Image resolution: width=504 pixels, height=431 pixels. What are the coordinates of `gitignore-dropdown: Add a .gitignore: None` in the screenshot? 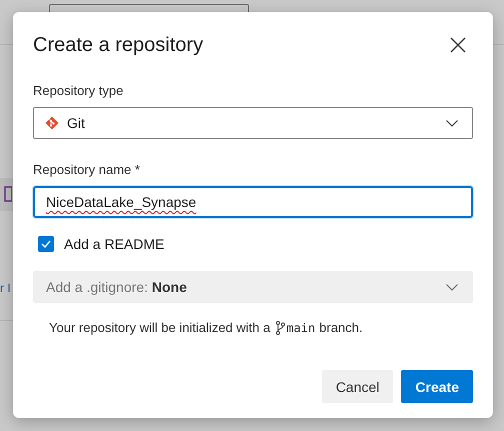 It's located at (253, 287).